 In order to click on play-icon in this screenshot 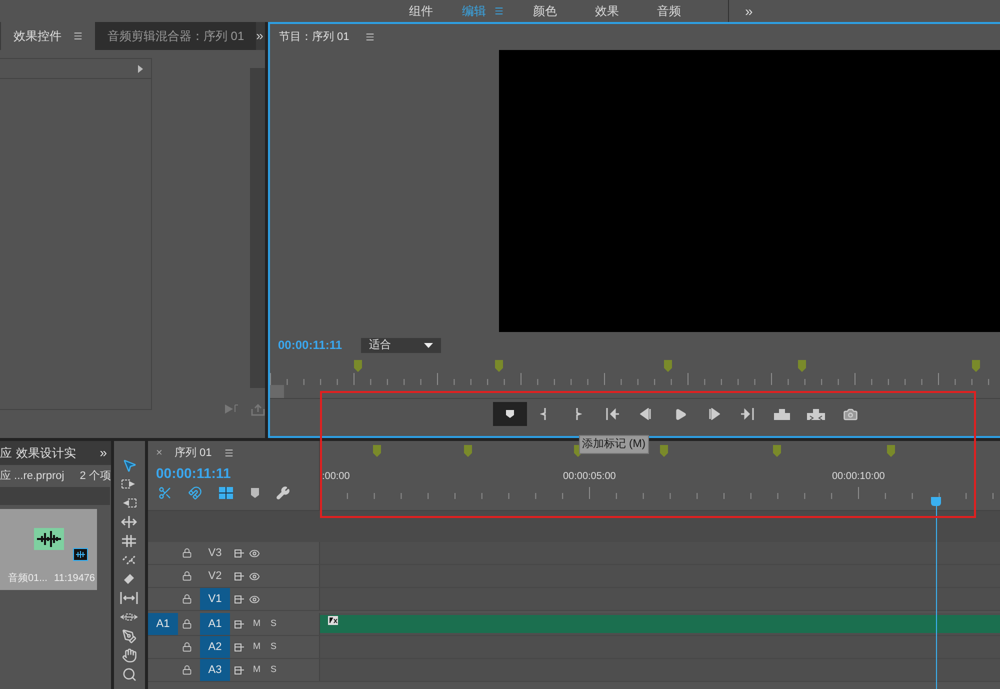, I will do `click(680, 414)`.